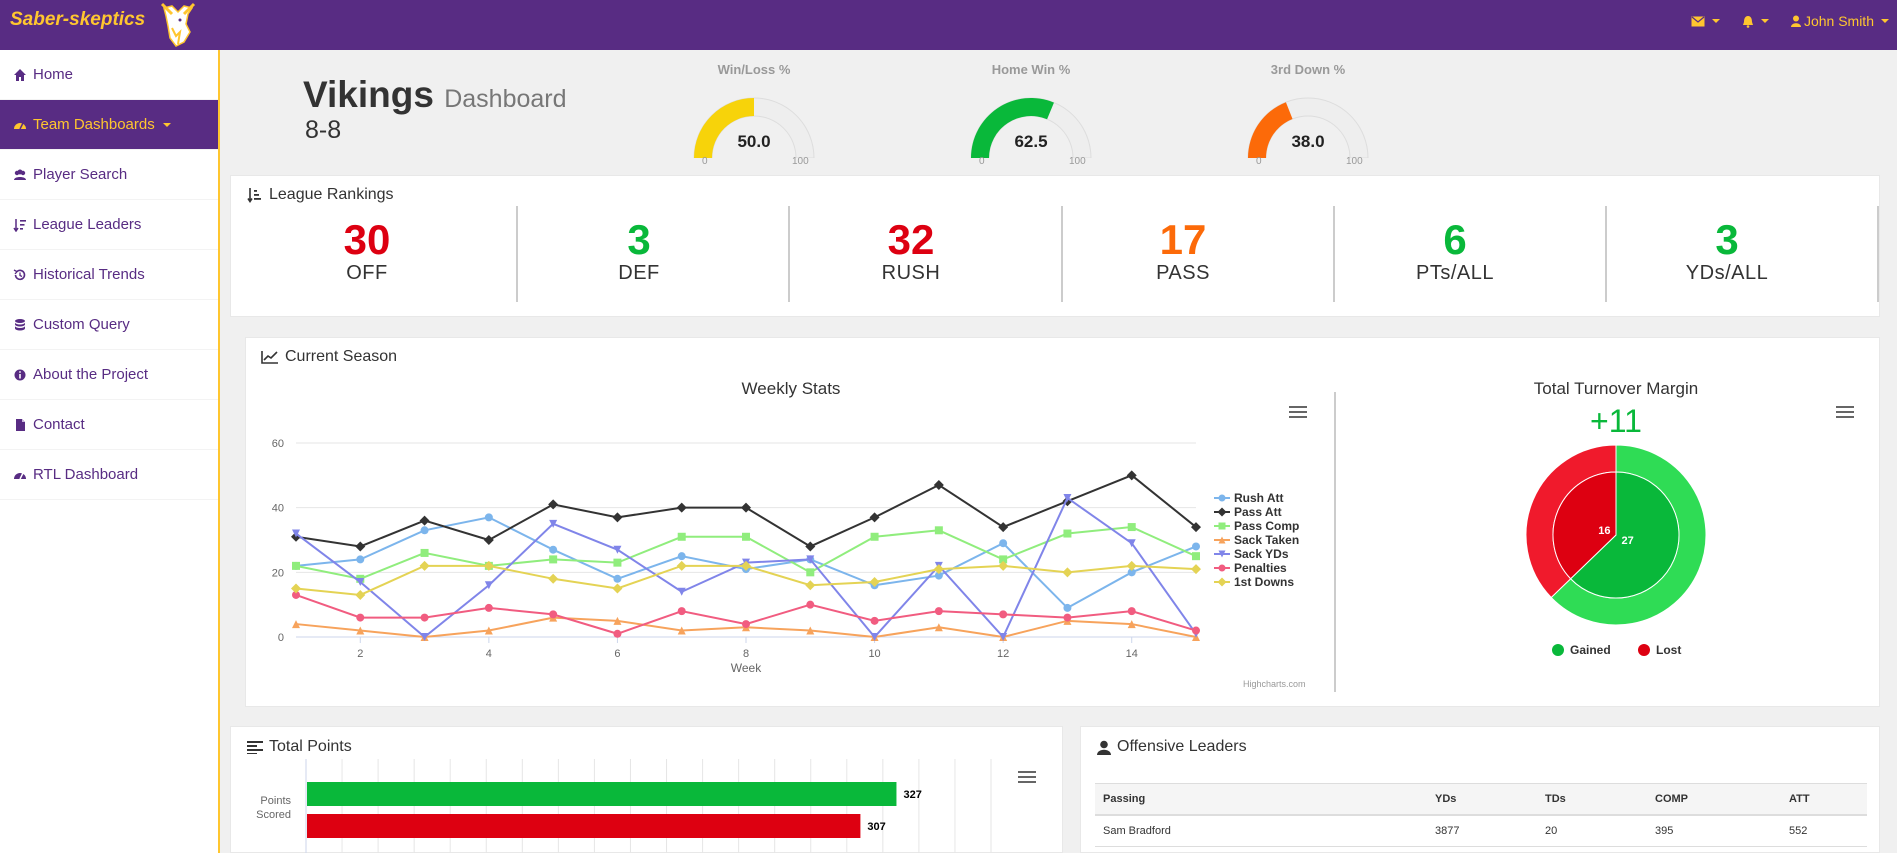 The height and width of the screenshot is (853, 1897). I want to click on chart-credits: Highcharts.com, so click(1274, 684).